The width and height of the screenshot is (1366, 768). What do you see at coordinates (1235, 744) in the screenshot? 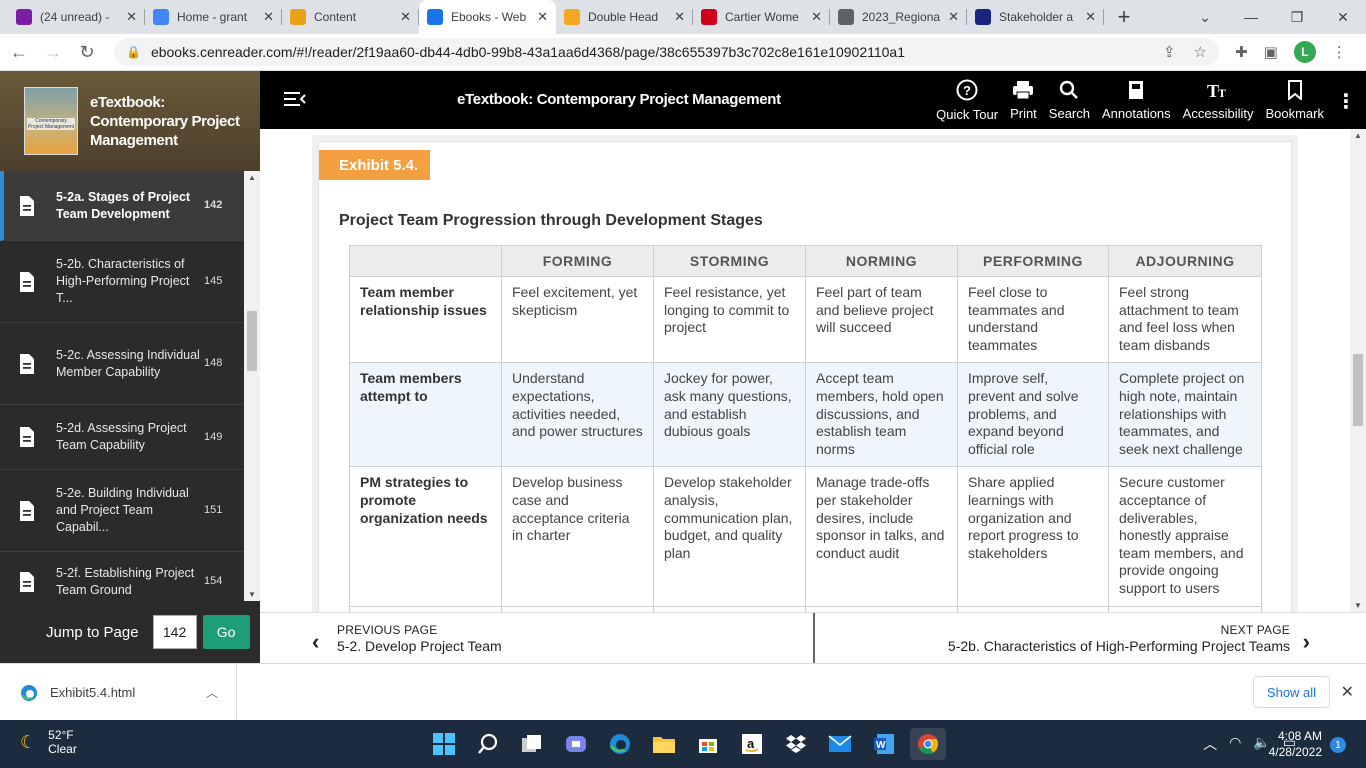
I see `wifi-icon: ◠` at bounding box center [1235, 744].